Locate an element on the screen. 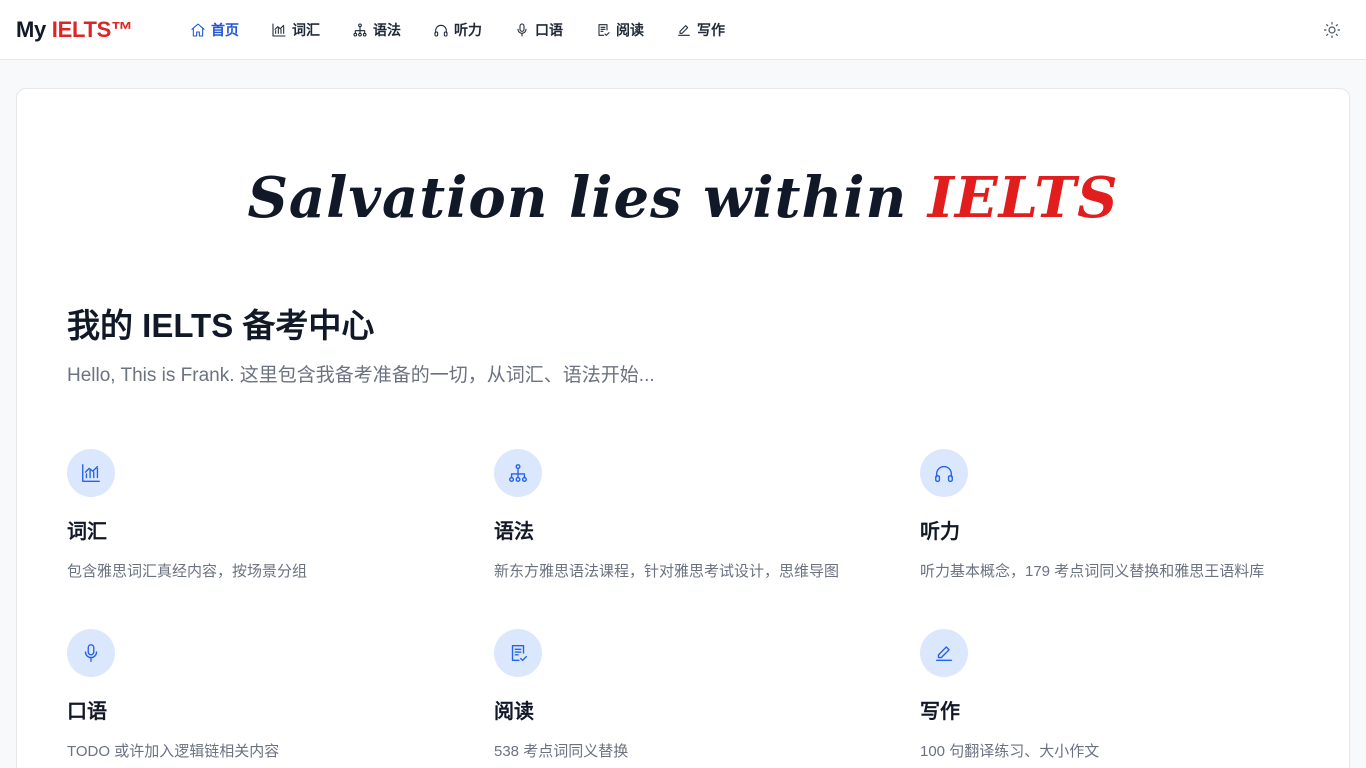 The height and width of the screenshot is (768, 1366). nav-item-label: 阅读 is located at coordinates (630, 30).